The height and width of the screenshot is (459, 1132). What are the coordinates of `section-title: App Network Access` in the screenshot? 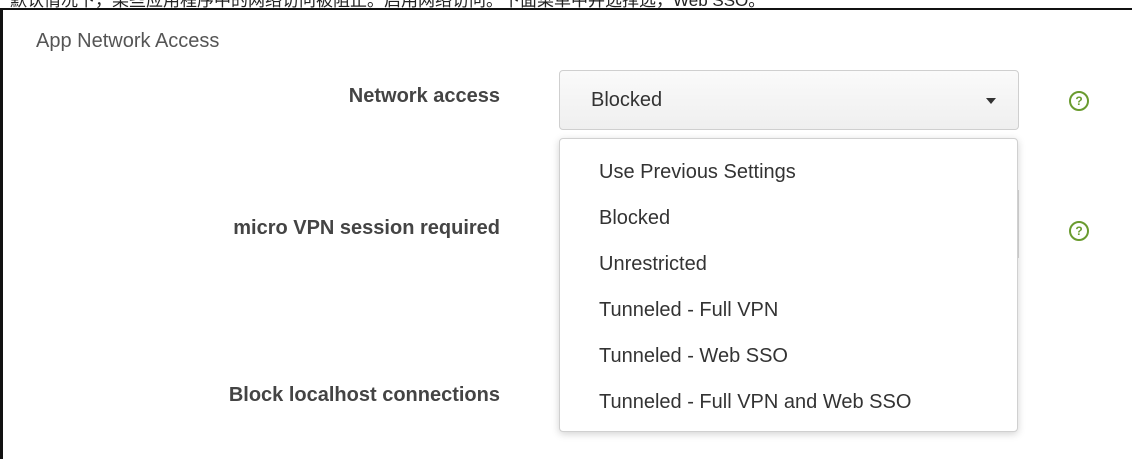 It's located at (128, 41).